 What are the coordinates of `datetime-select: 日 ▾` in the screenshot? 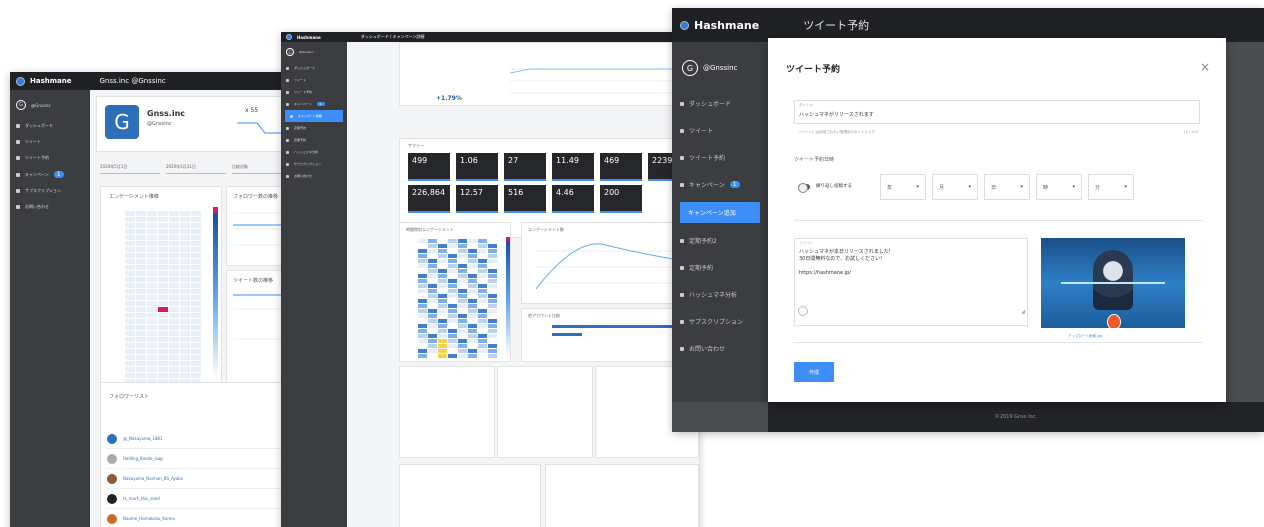 It's located at (1007, 187).